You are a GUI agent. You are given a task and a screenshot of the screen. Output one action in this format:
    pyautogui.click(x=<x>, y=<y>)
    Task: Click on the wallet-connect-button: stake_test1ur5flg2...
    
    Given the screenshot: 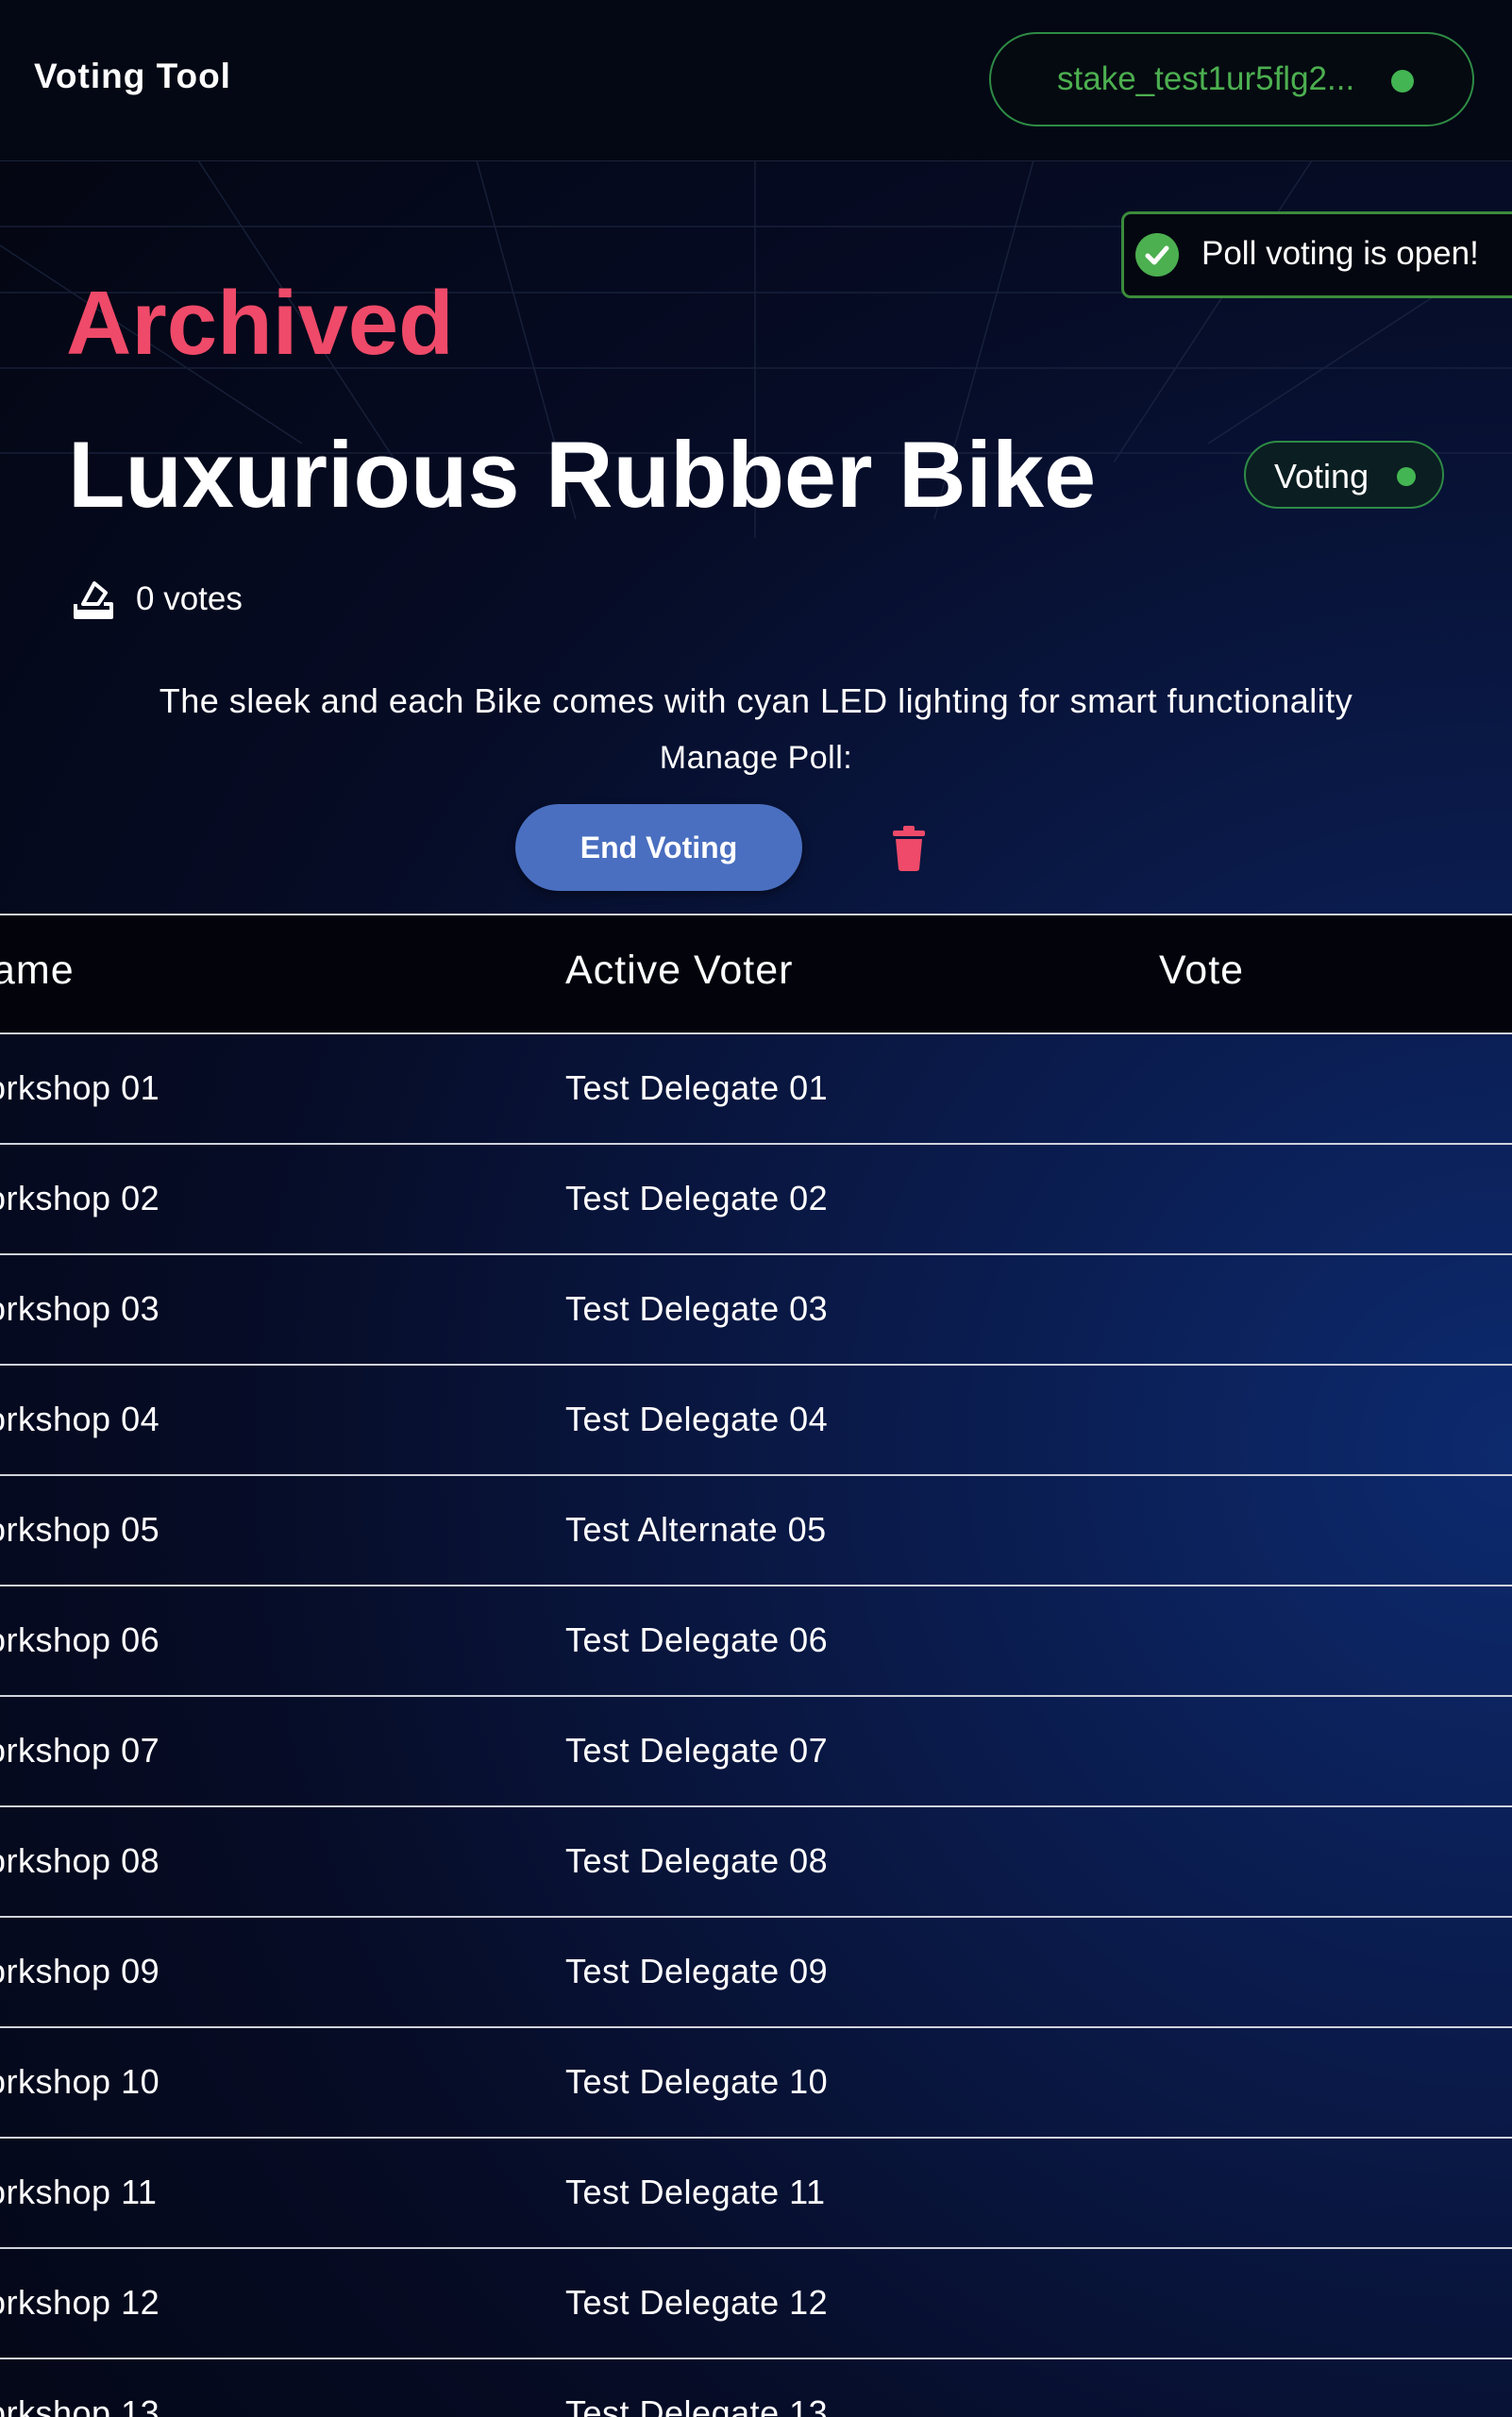 What is the action you would take?
    pyautogui.click(x=1231, y=79)
    